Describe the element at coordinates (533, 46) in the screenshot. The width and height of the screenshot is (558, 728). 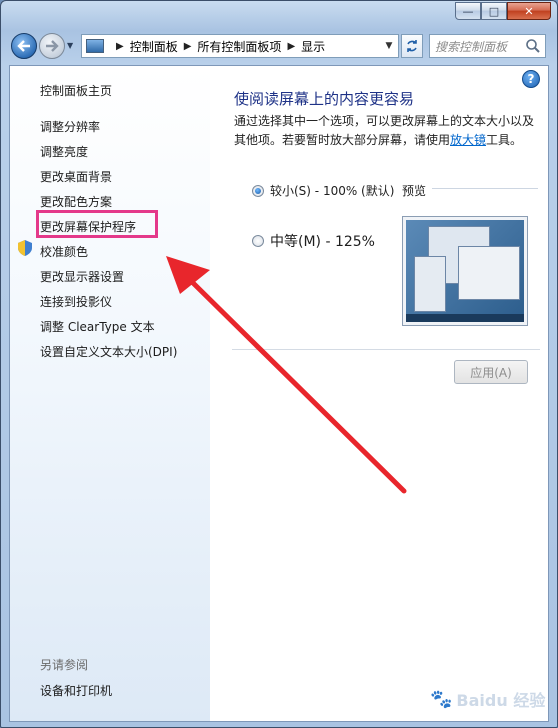
I see `search-icon` at that location.